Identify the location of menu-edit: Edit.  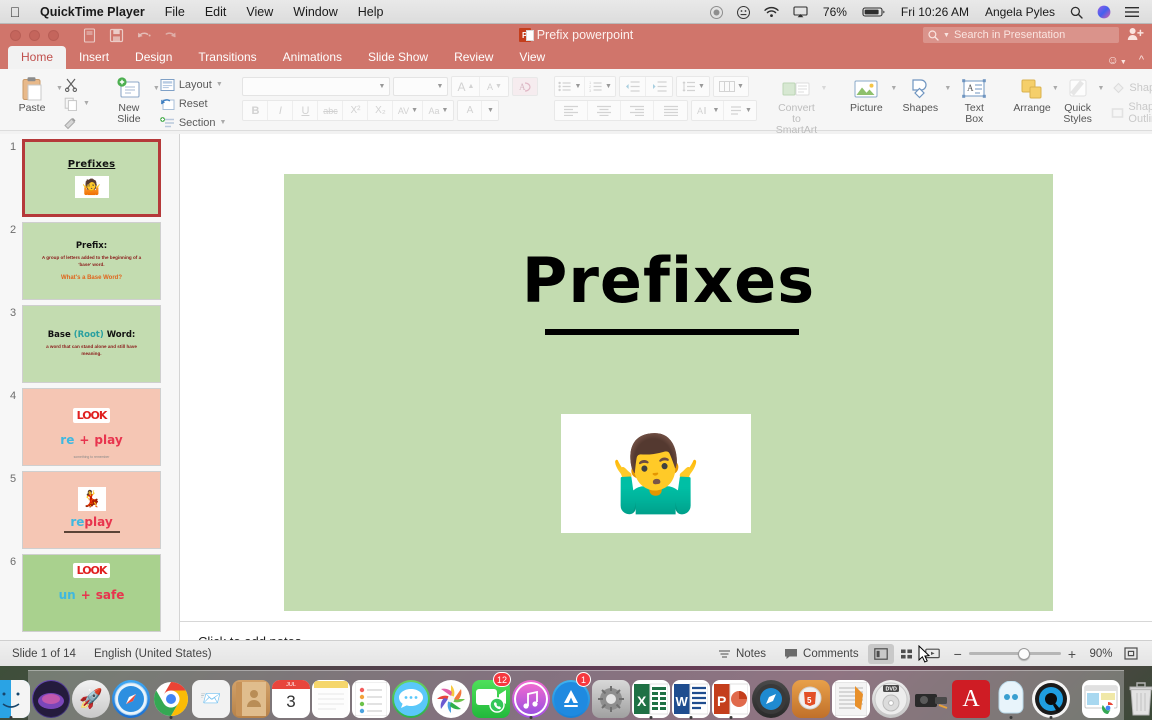
(216, 12).